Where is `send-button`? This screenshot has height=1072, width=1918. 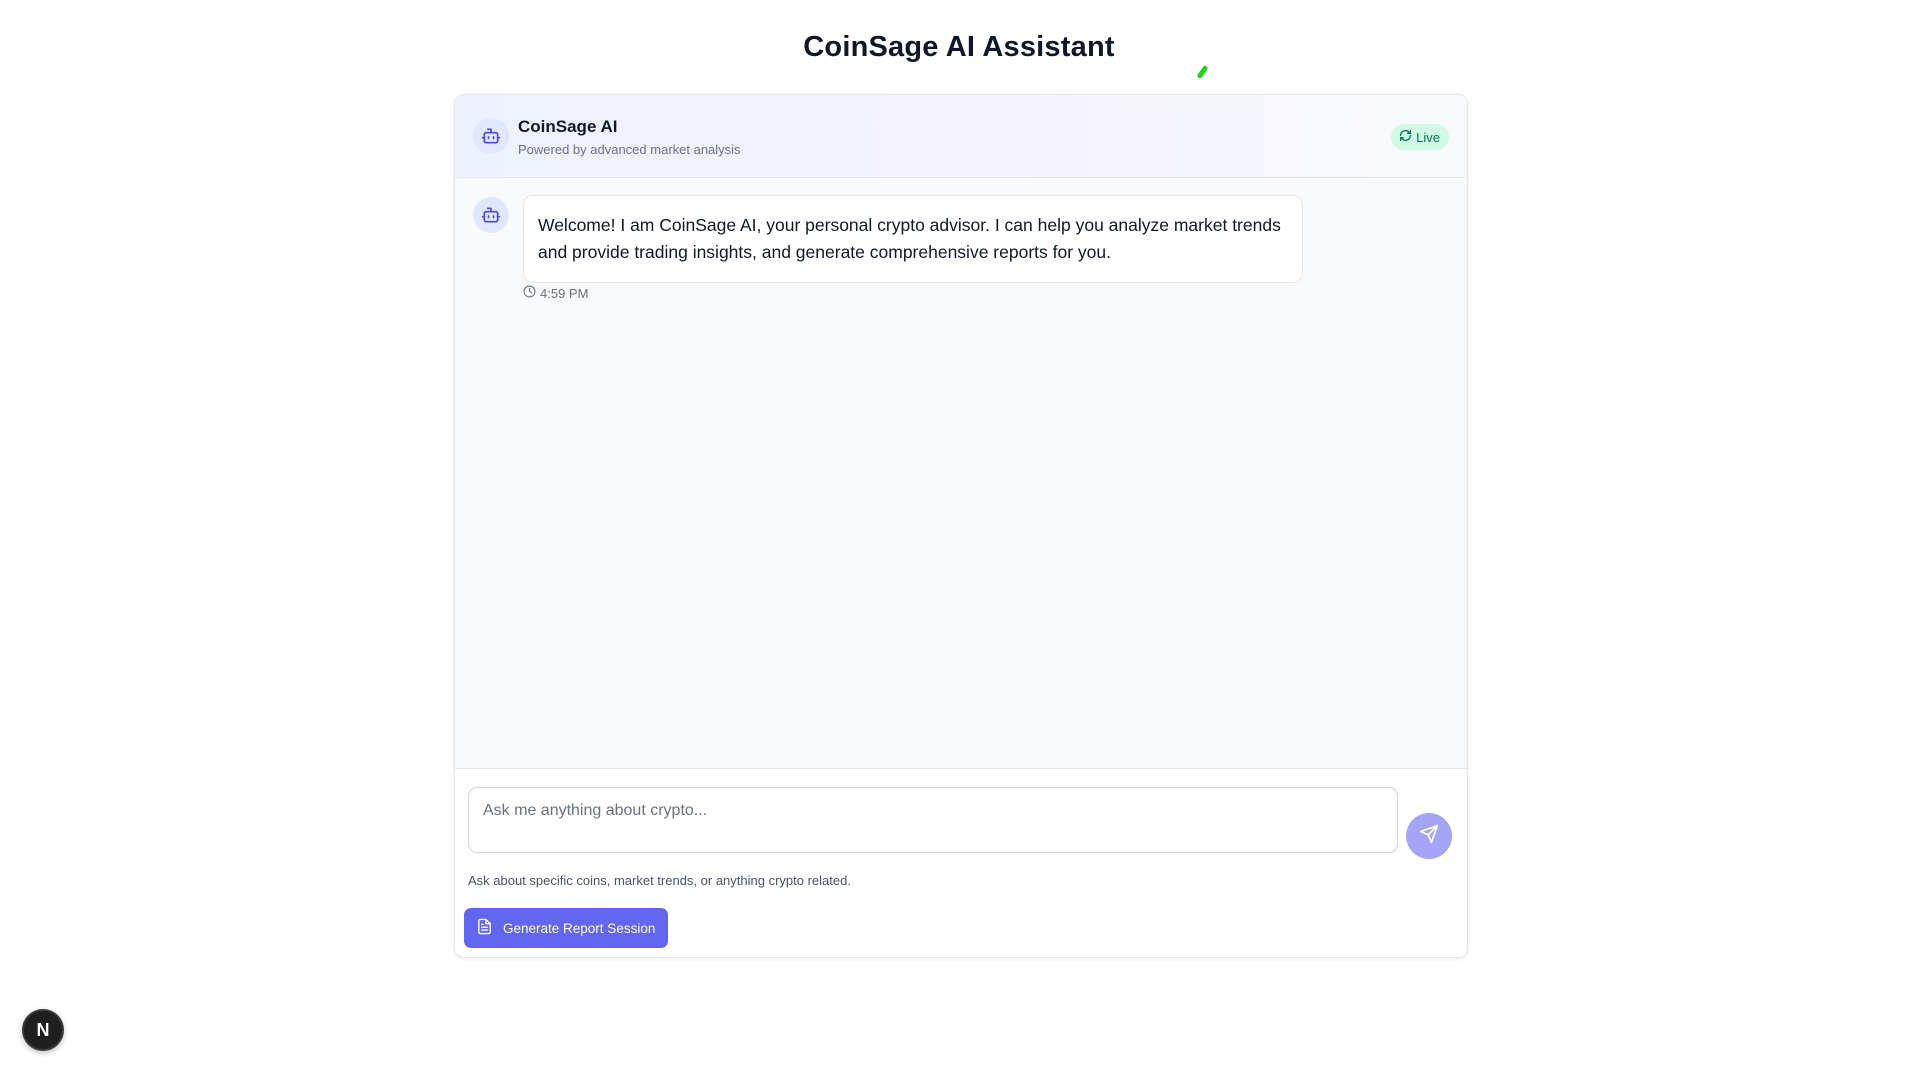
send-button is located at coordinates (1429, 836).